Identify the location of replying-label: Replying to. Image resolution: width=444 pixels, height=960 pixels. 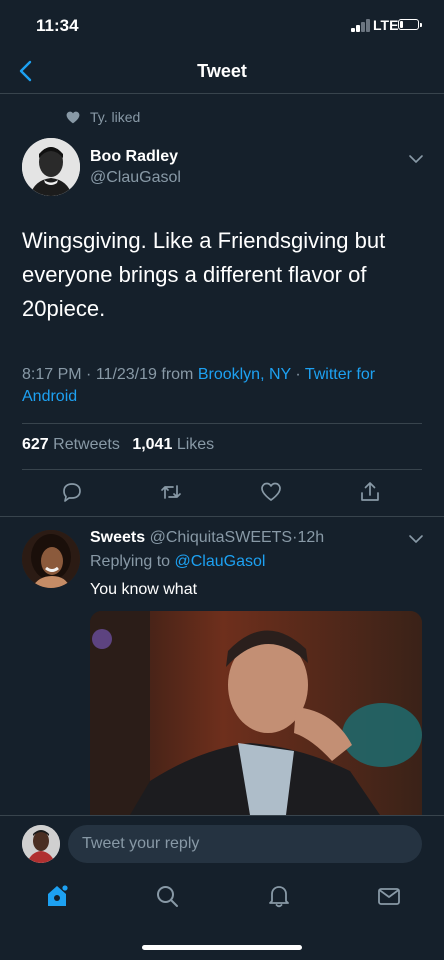
(130, 561).